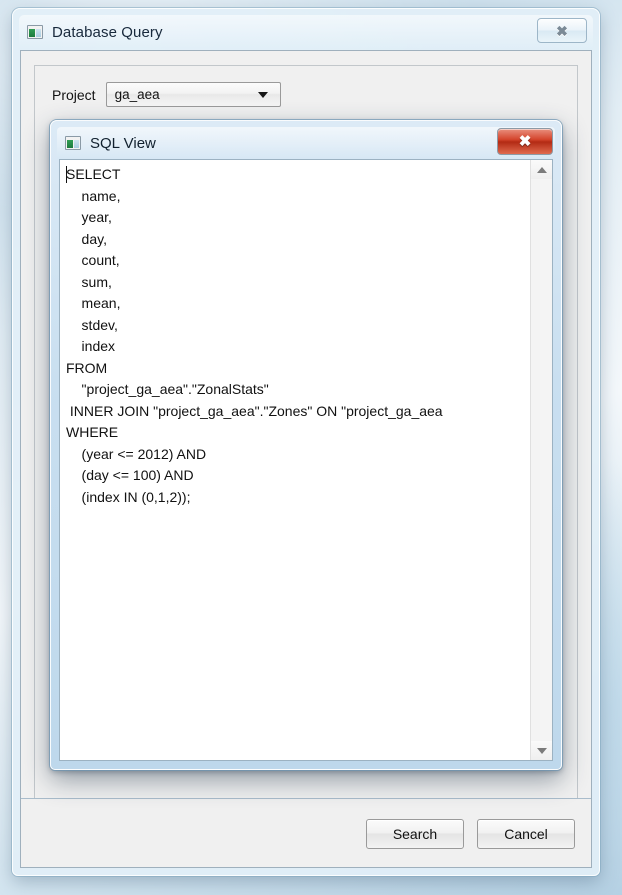 Image resolution: width=622 pixels, height=895 pixels. Describe the element at coordinates (526, 834) in the screenshot. I see `cancel-button: Cancel` at that location.